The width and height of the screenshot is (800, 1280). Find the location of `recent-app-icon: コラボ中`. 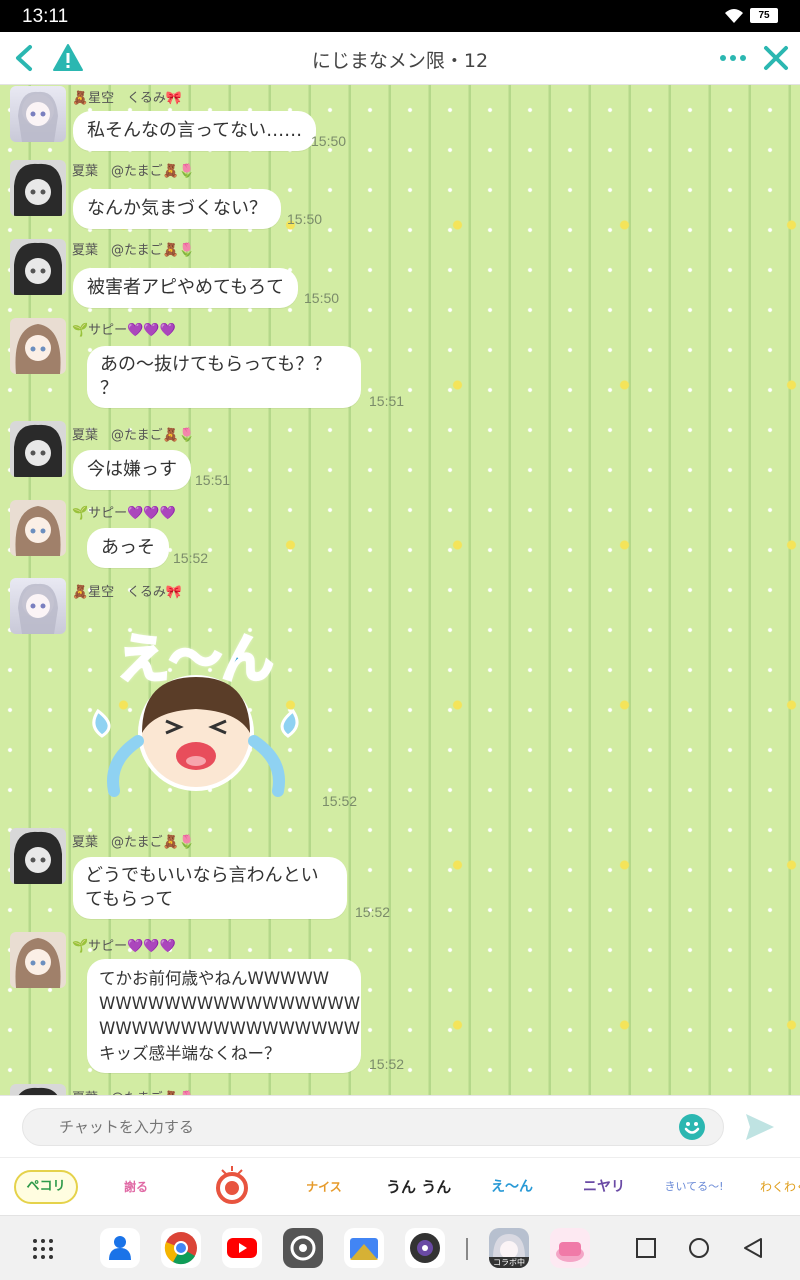

recent-app-icon: コラボ中 is located at coordinates (509, 1248).